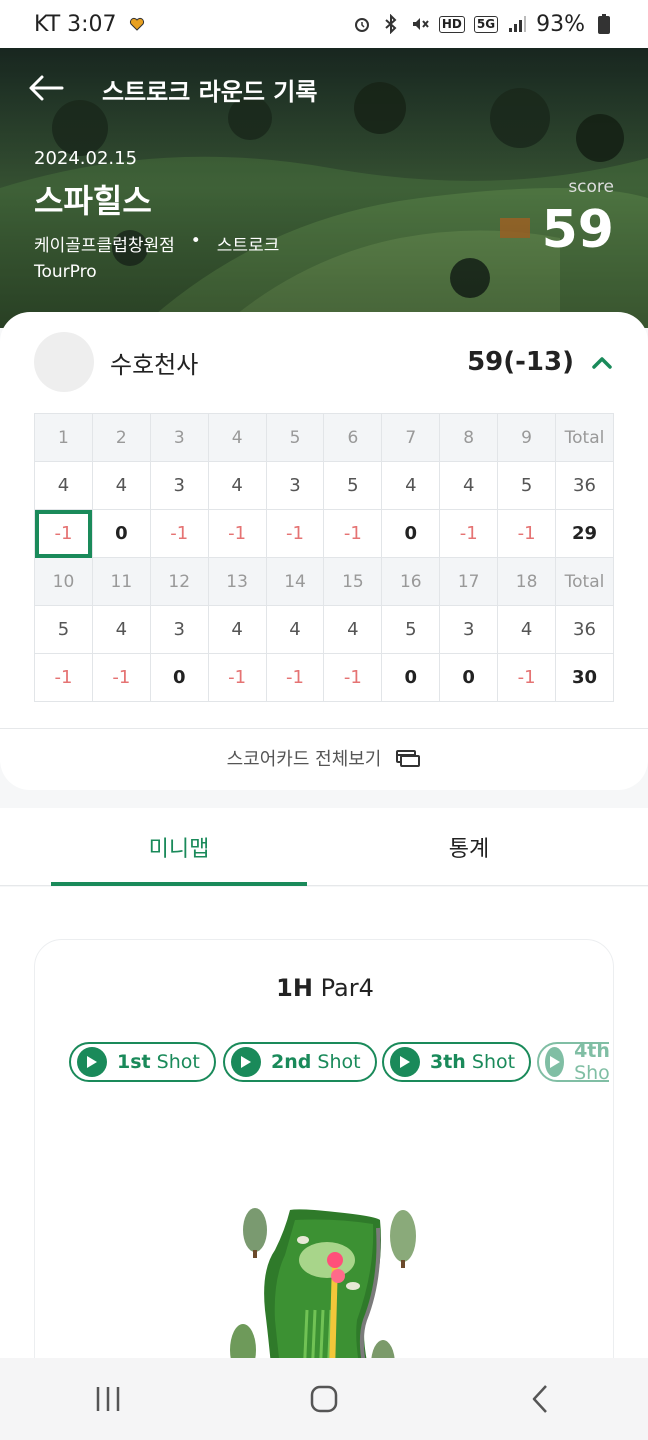 The height and width of the screenshot is (1440, 648). I want to click on score-total-cell: 30, so click(584, 677).